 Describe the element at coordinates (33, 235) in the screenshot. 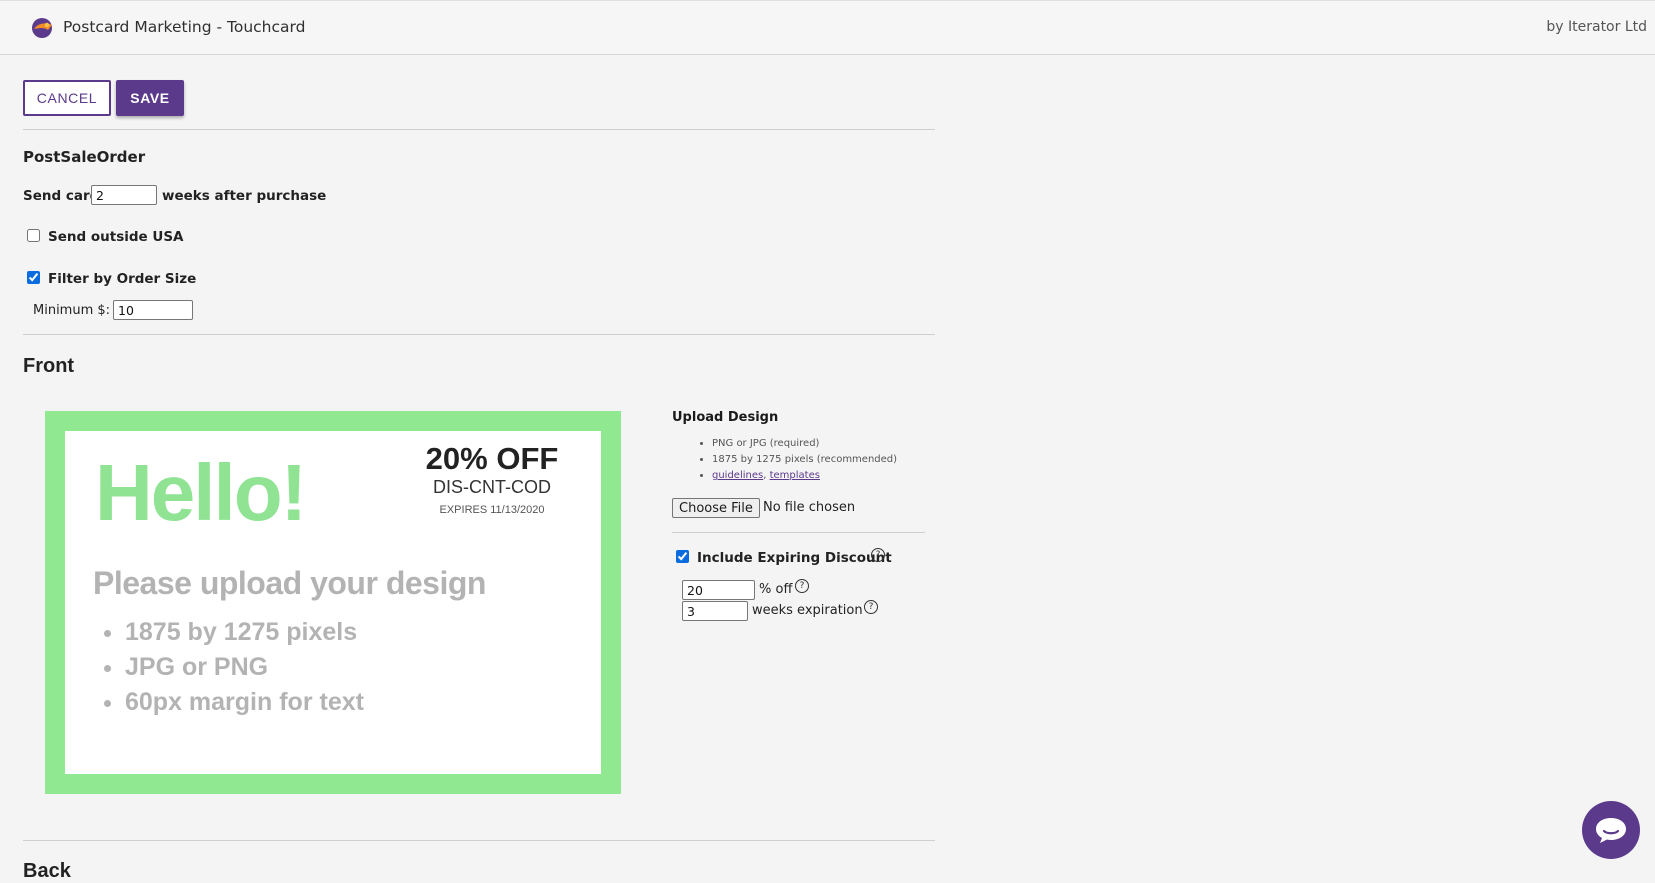

I see `send-outside-usa-checkbox` at that location.